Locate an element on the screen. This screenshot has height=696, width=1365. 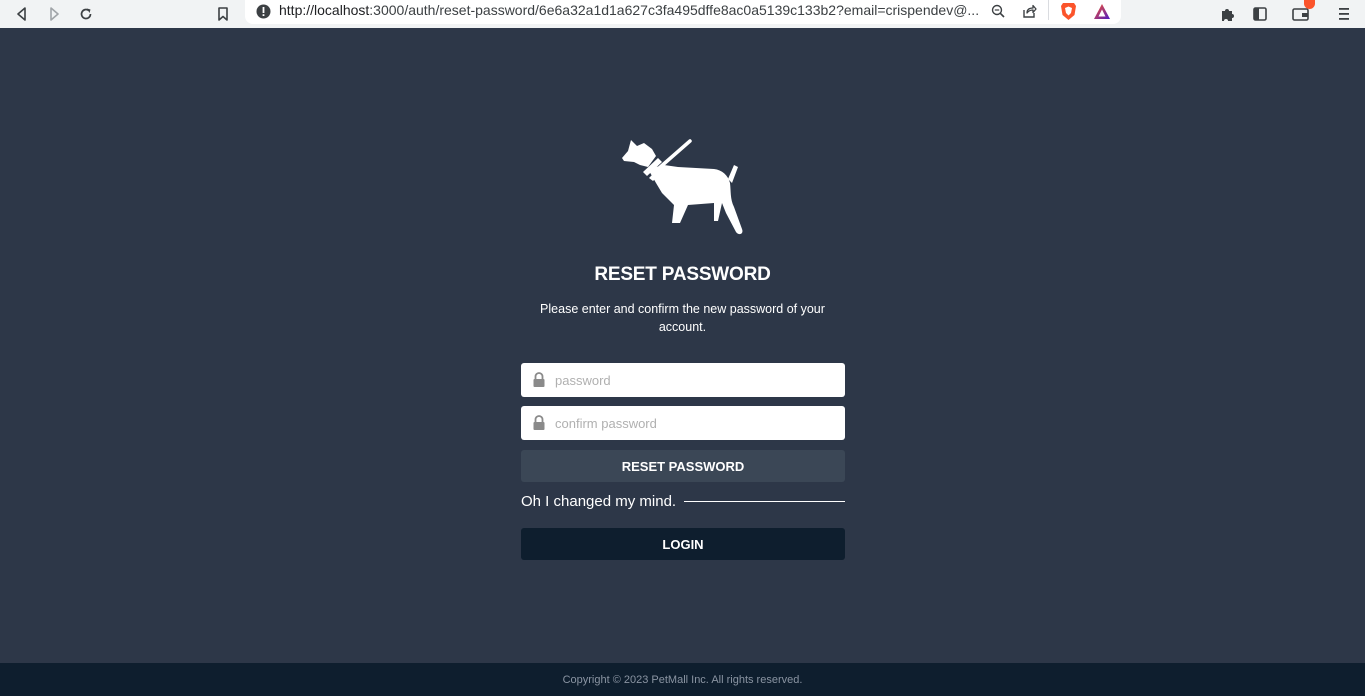
wallet-badge is located at coordinates (1309, 4).